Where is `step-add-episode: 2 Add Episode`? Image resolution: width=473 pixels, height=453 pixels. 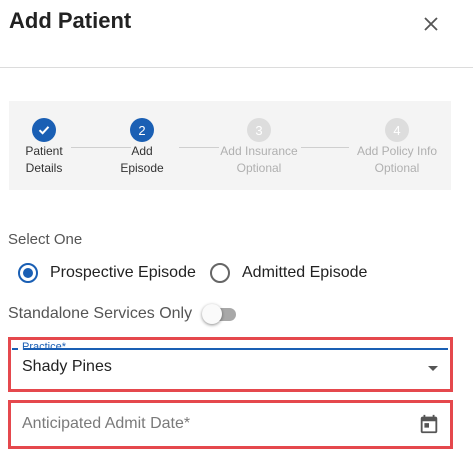 step-add-episode: 2 Add Episode is located at coordinates (142, 145).